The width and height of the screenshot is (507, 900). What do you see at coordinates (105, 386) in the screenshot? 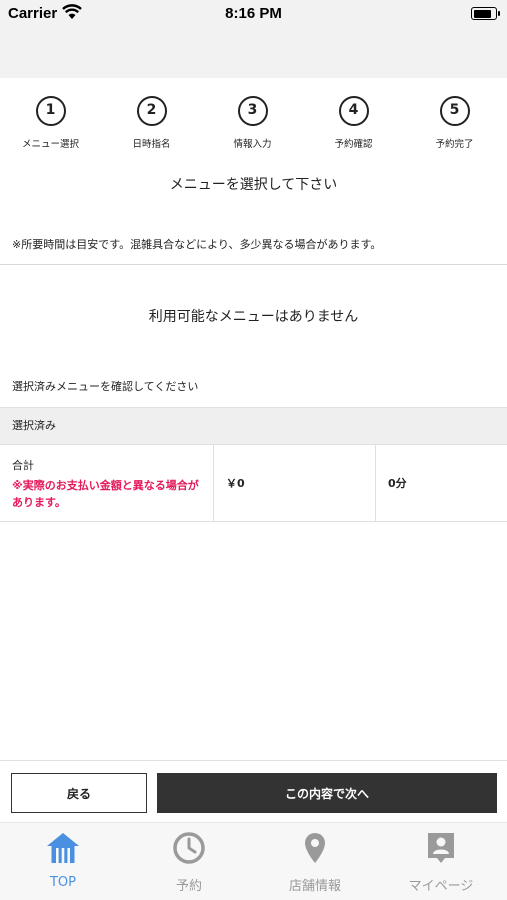
I see `confirm-instruction: 選択済みメニューを確認してください` at bounding box center [105, 386].